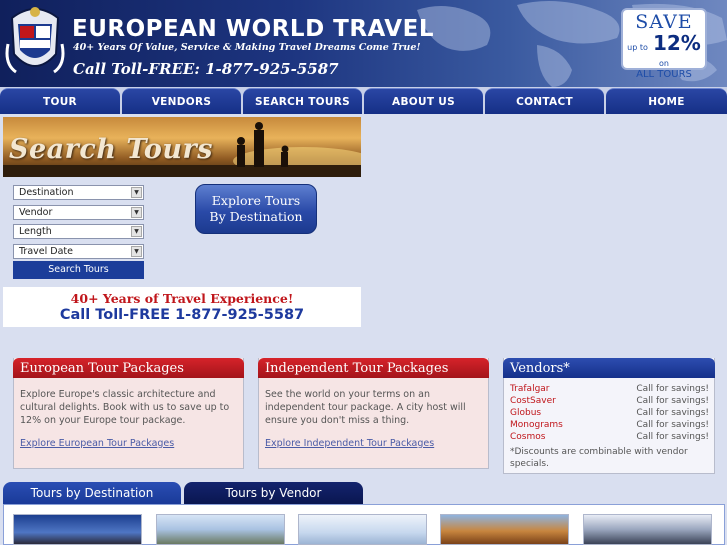 The width and height of the screenshot is (727, 545). I want to click on brand-title: EUROPEAN WORLD TRAVEL, so click(253, 29).